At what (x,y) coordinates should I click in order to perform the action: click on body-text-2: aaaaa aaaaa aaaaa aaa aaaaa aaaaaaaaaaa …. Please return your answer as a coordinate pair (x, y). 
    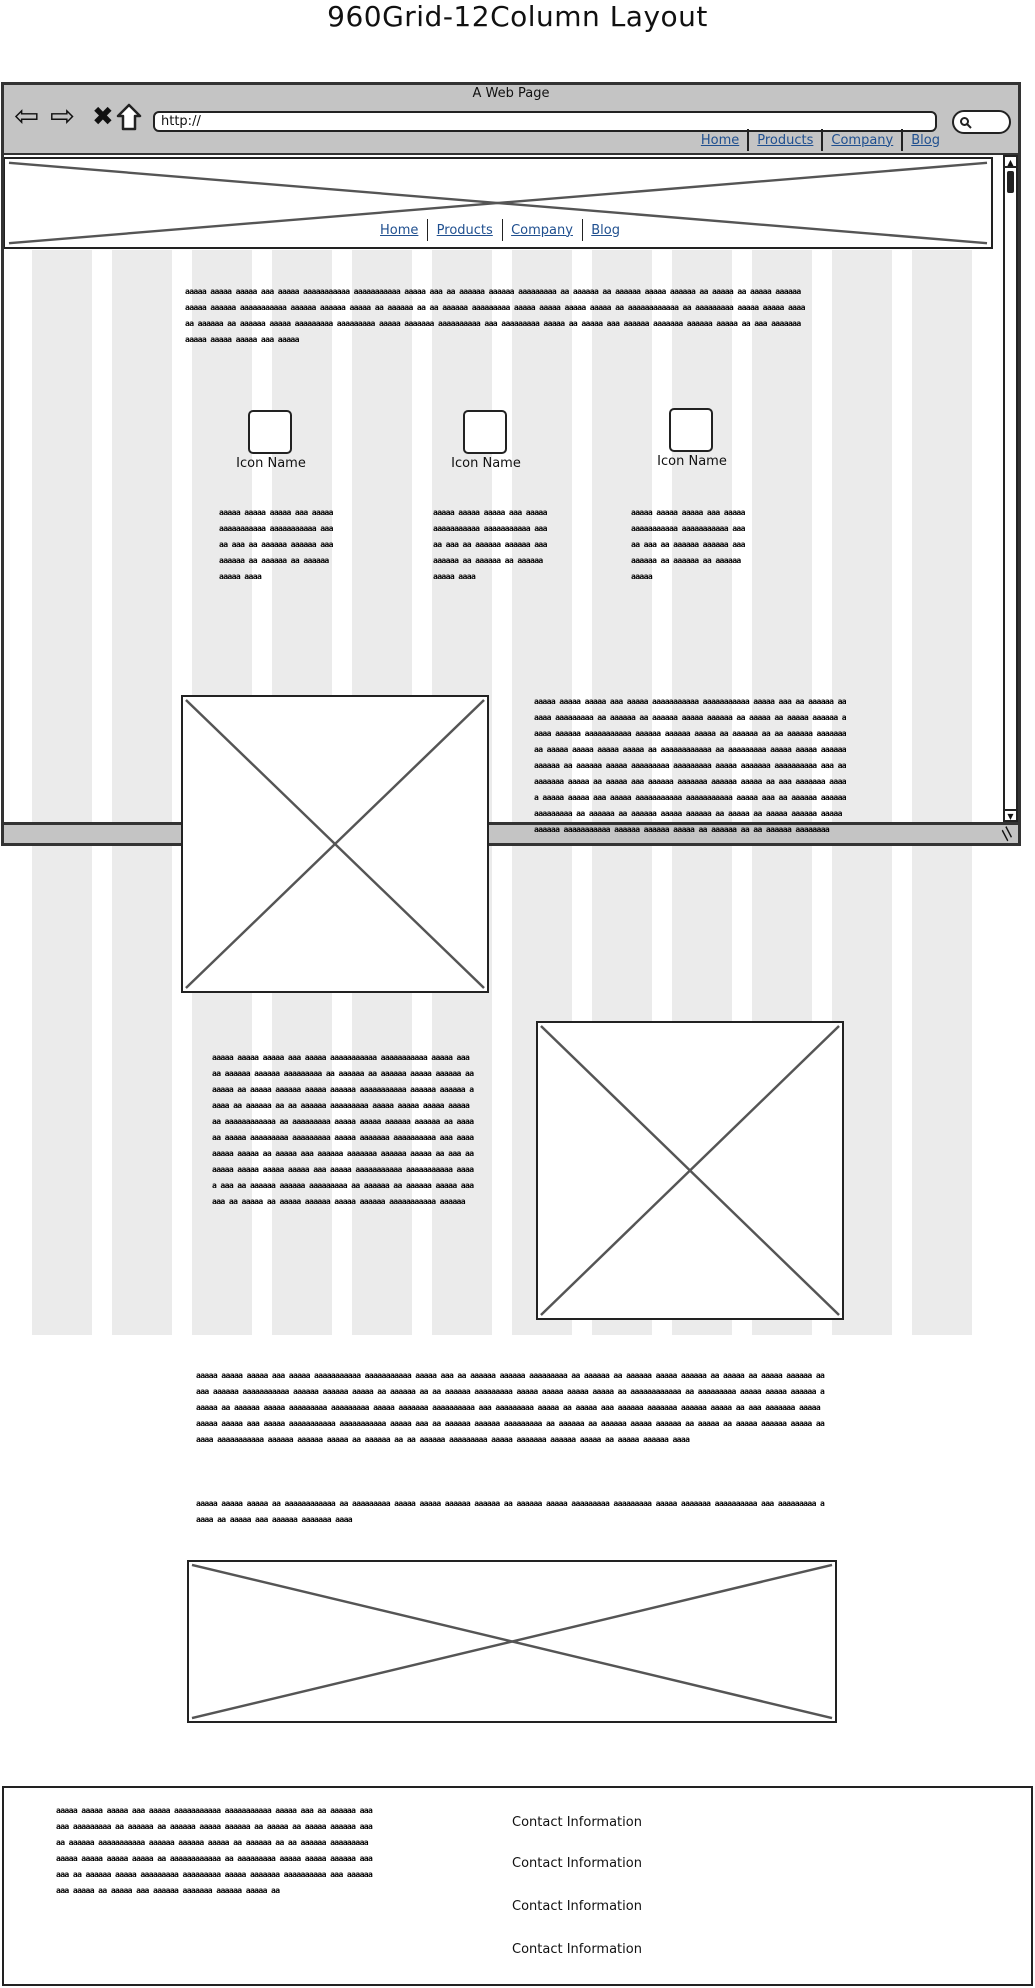
    Looking at the image, I should click on (343, 1129).